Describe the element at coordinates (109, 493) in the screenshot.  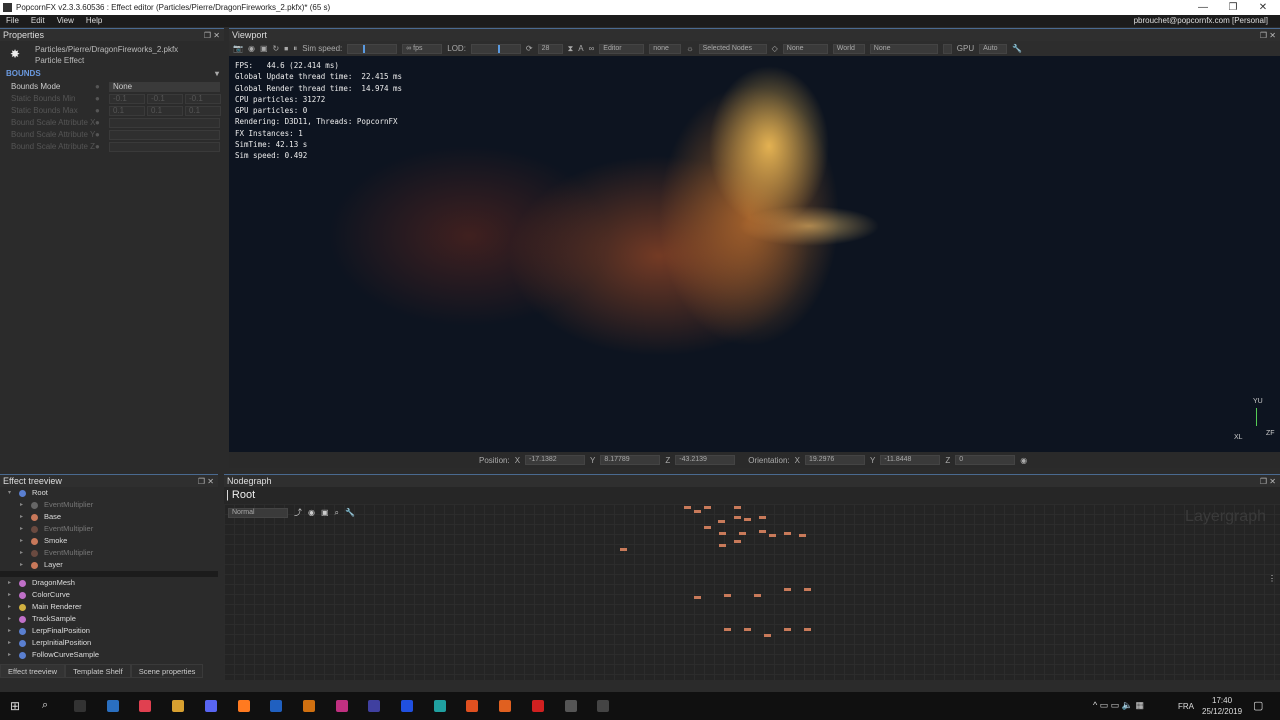
I see `tree-item: ▾ Root` at that location.